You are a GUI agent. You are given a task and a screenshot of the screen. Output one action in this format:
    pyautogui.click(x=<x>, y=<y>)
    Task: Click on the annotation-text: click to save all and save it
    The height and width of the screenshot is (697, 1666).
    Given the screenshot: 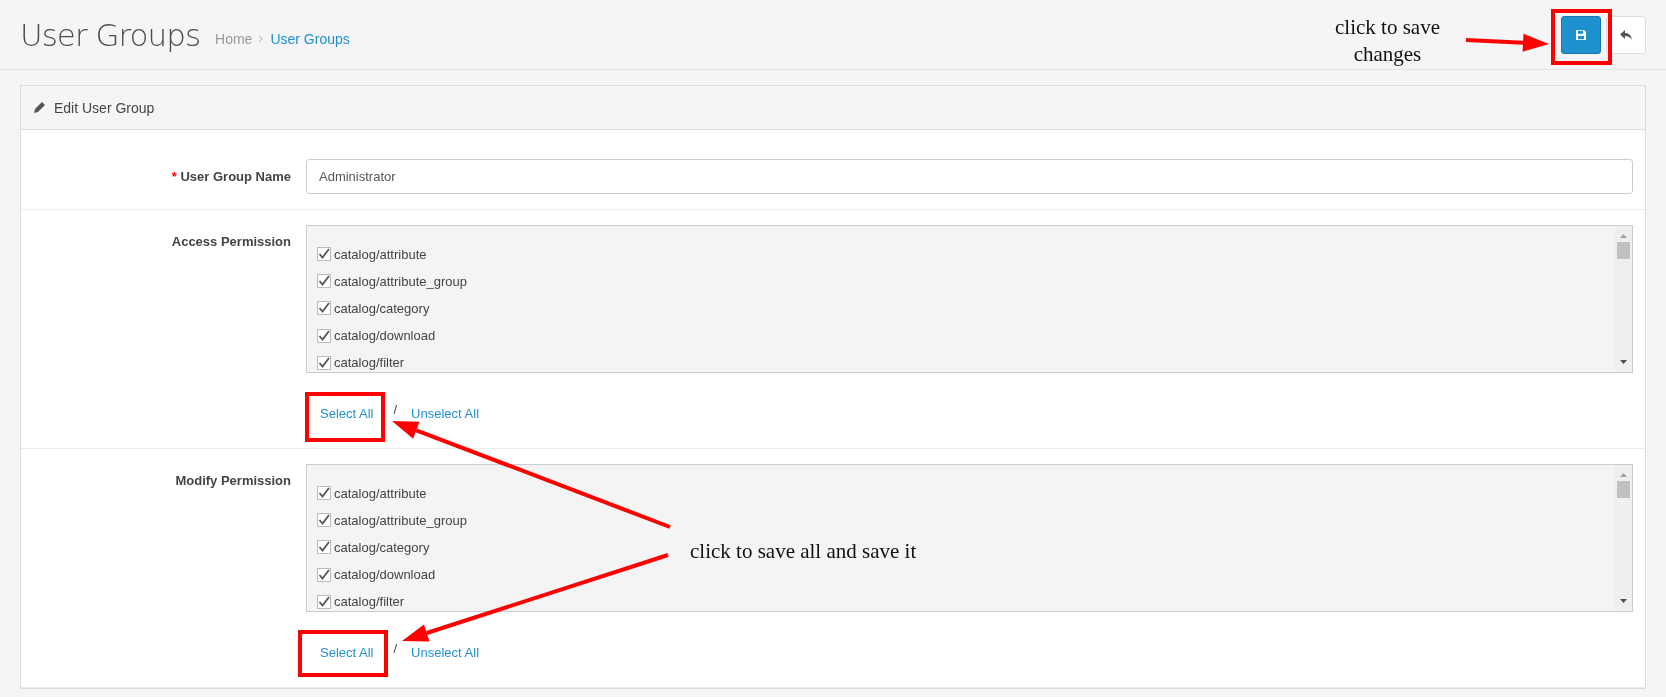 What is the action you would take?
    pyautogui.click(x=803, y=551)
    